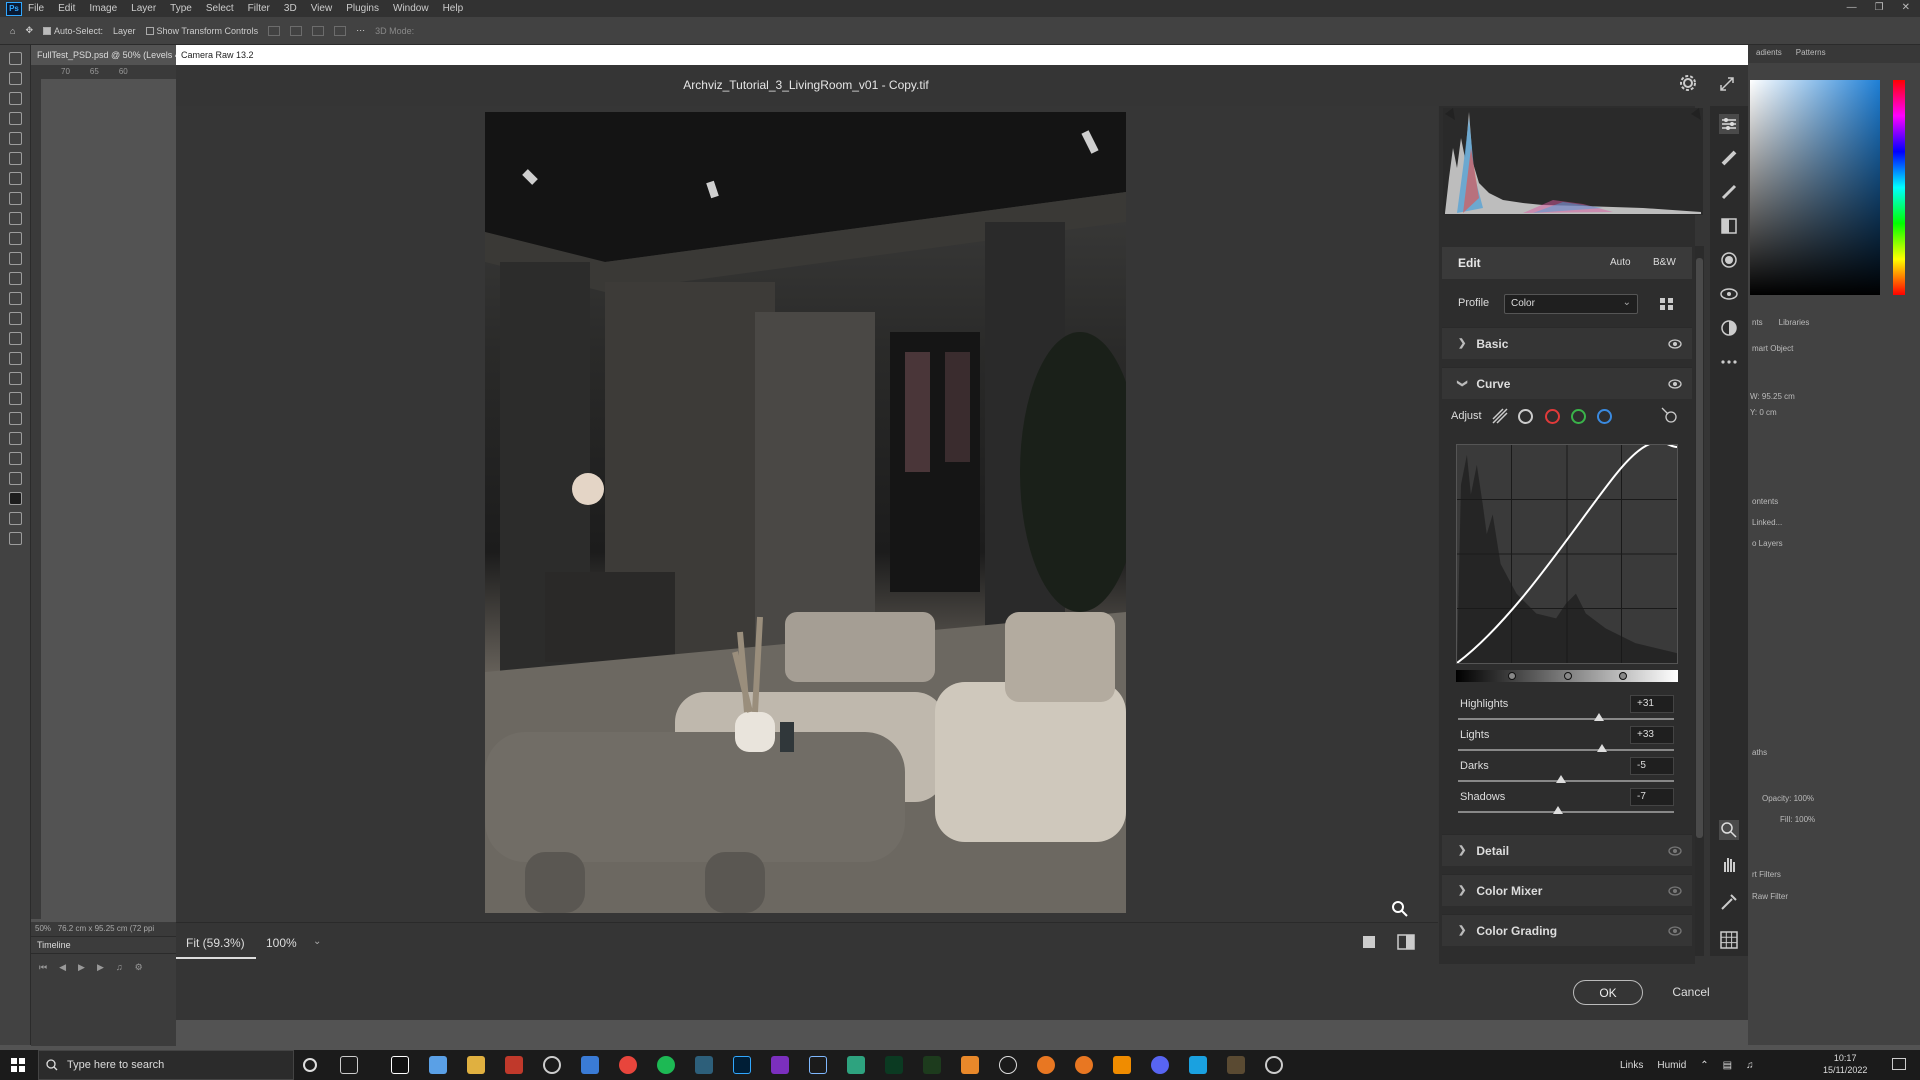  Describe the element at coordinates (1525, 416) in the screenshot. I see `point-curve-white-channel` at that location.